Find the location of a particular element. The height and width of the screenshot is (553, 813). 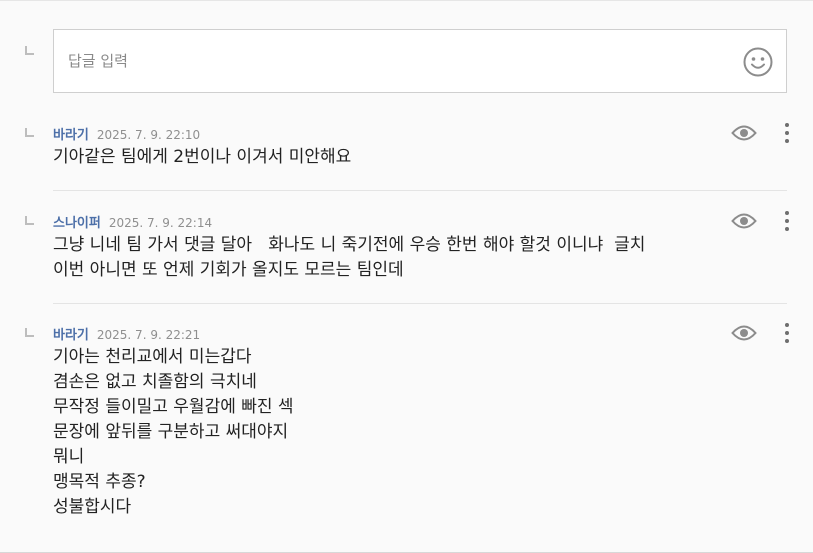

comment-line: 겸손은 없고 치졸함의 극치네 is located at coordinates (155, 382).